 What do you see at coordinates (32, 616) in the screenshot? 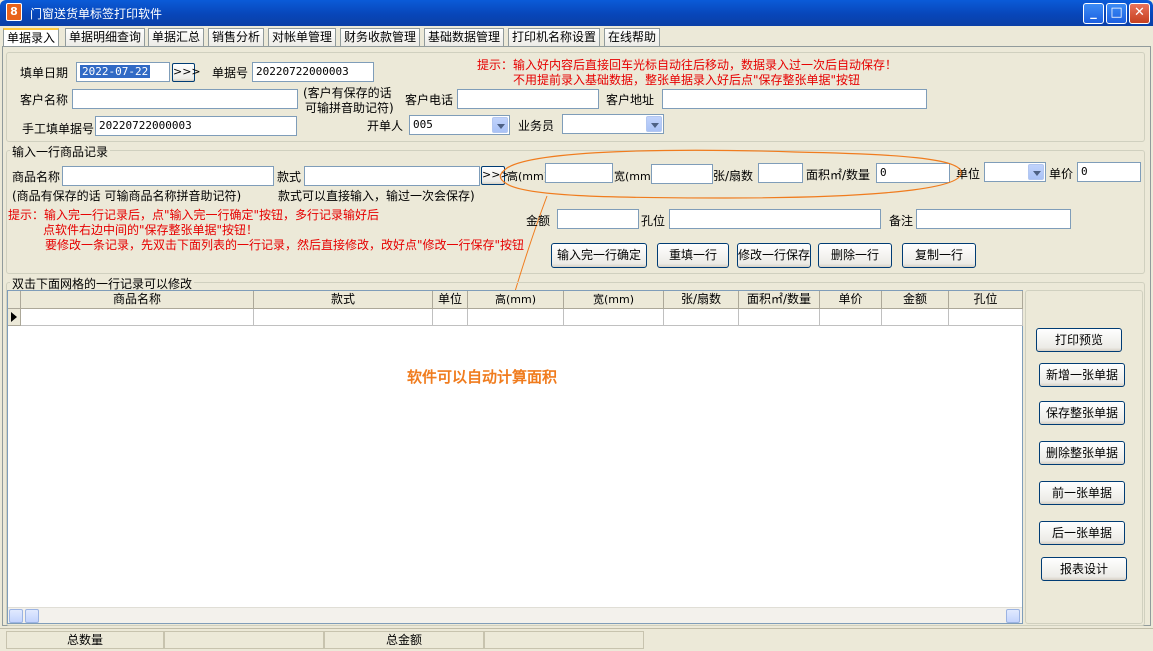
I see `scroll-thumb` at bounding box center [32, 616].